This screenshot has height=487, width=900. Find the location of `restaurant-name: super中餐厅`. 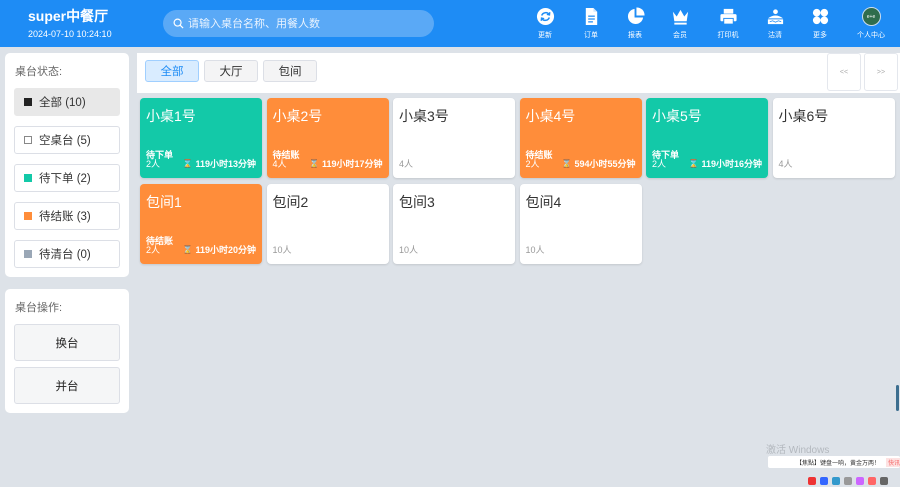

restaurant-name: super中餐厅 is located at coordinates (68, 16).